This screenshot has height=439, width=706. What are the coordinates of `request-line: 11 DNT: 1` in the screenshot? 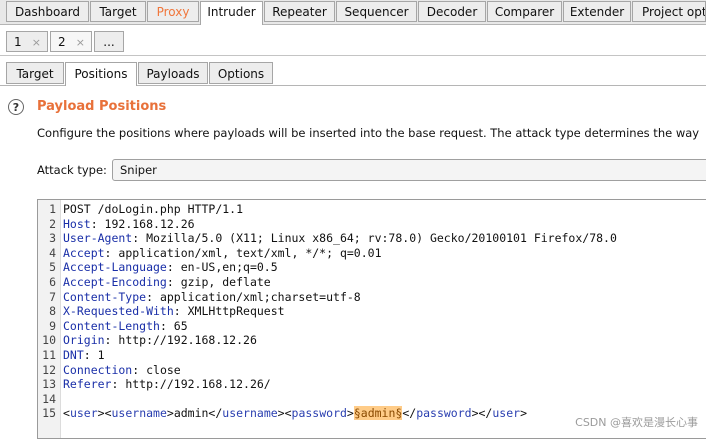 It's located at (327, 355).